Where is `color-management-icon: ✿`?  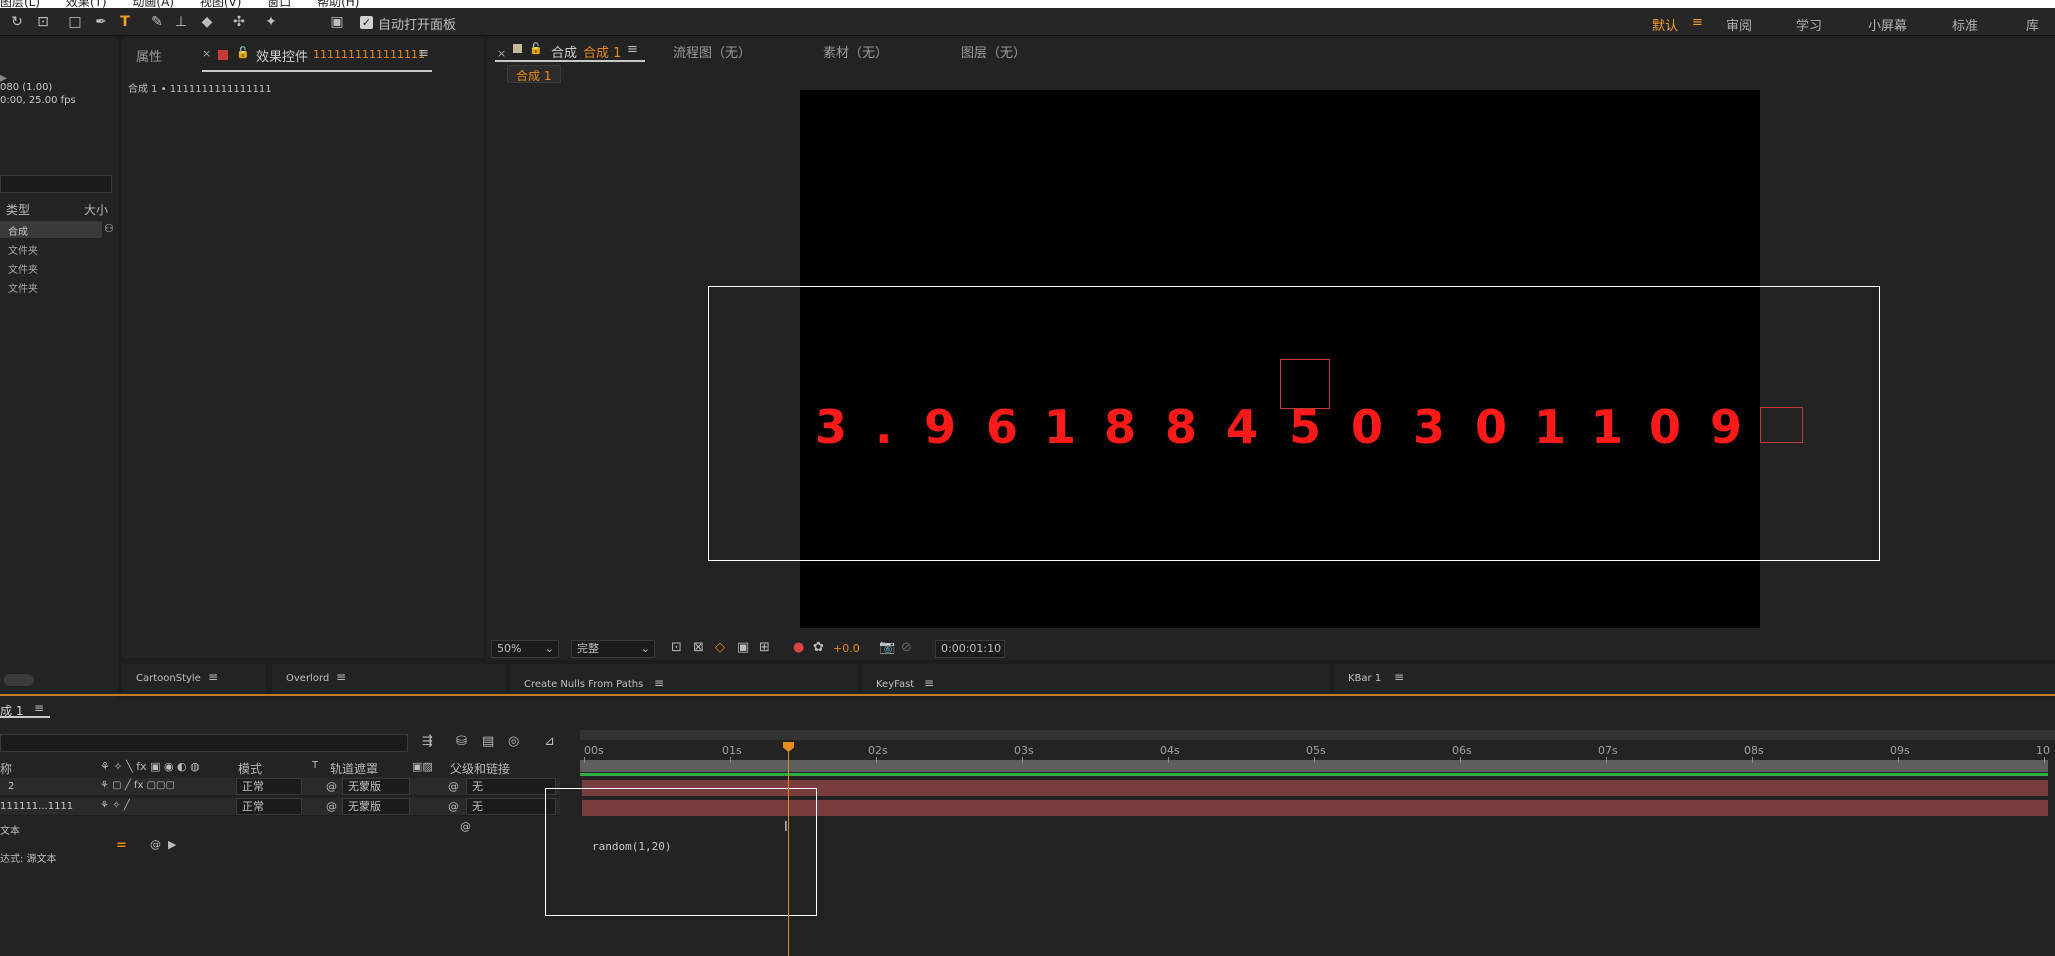
color-management-icon: ✿ is located at coordinates (818, 647).